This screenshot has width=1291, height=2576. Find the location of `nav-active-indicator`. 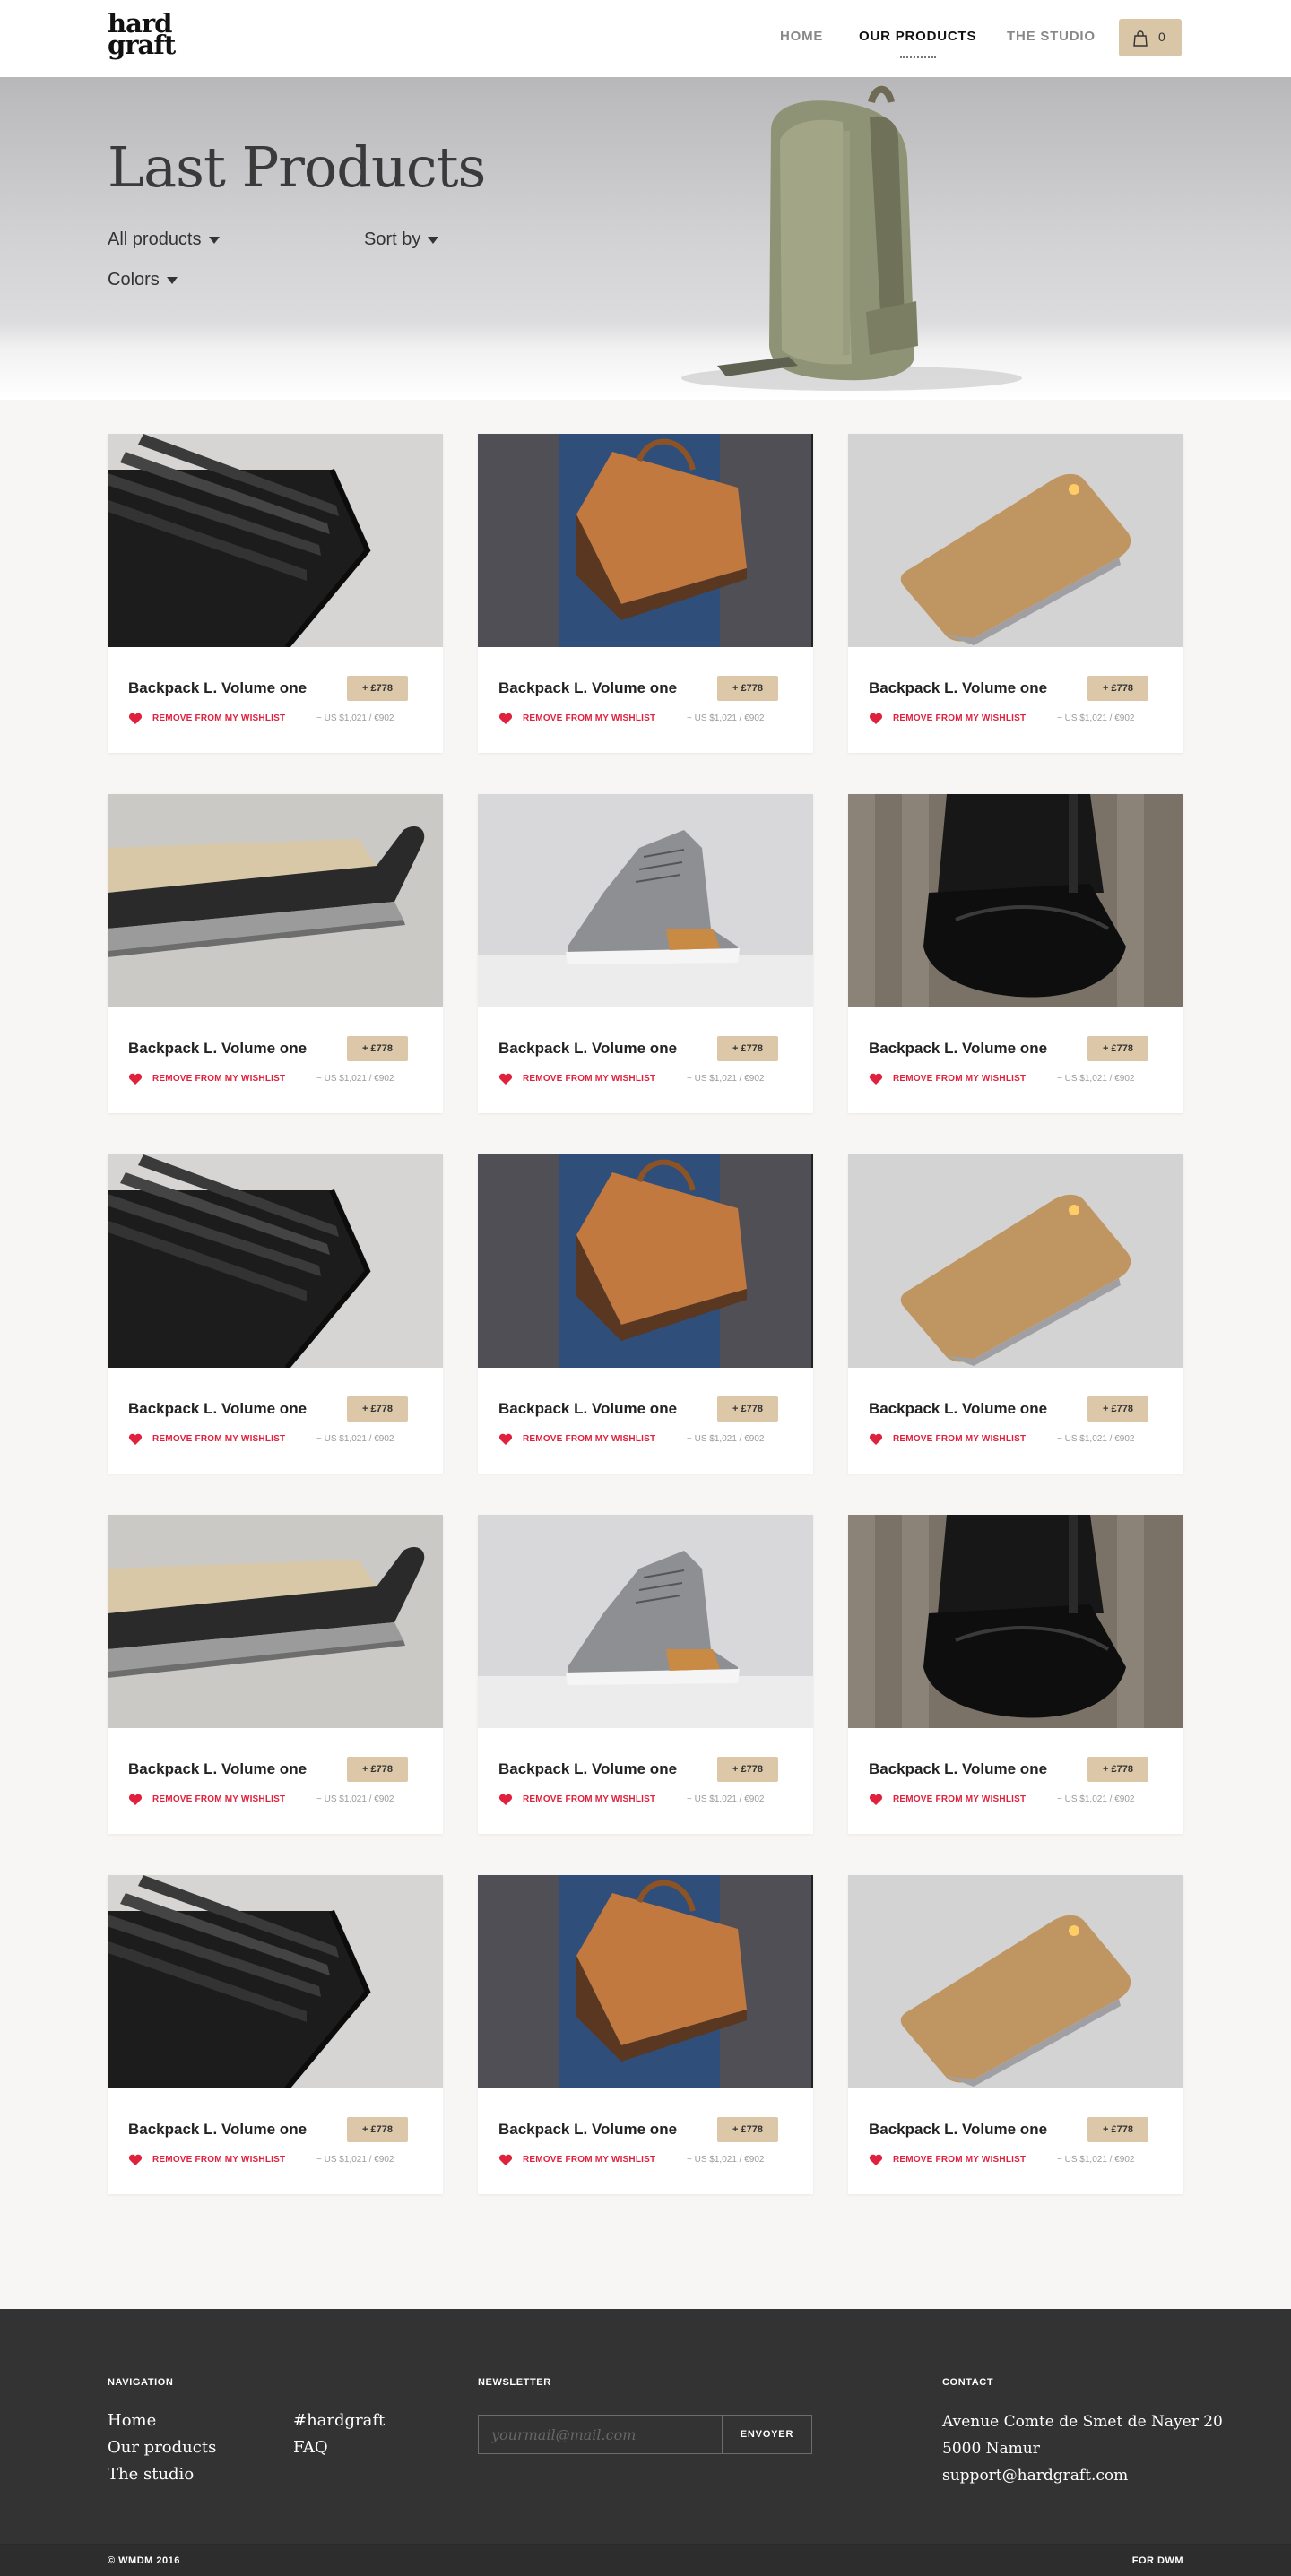

nav-active-indicator is located at coordinates (918, 57).